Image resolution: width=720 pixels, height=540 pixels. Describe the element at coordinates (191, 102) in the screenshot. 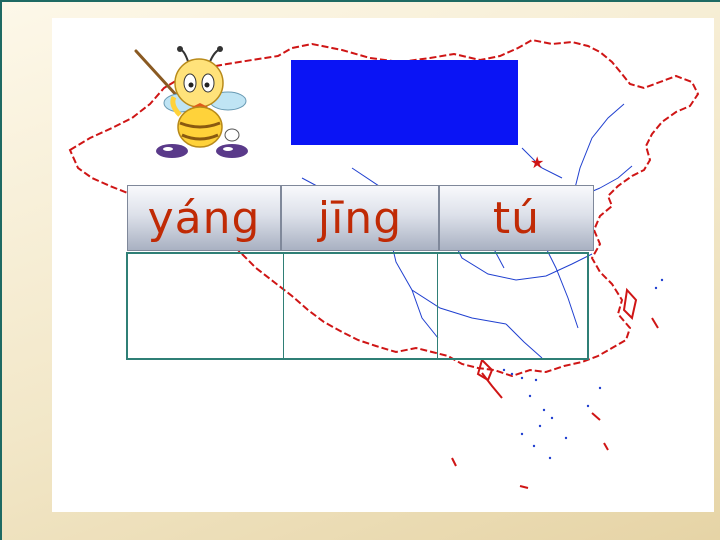

I see `bee-mascot-icon` at that location.